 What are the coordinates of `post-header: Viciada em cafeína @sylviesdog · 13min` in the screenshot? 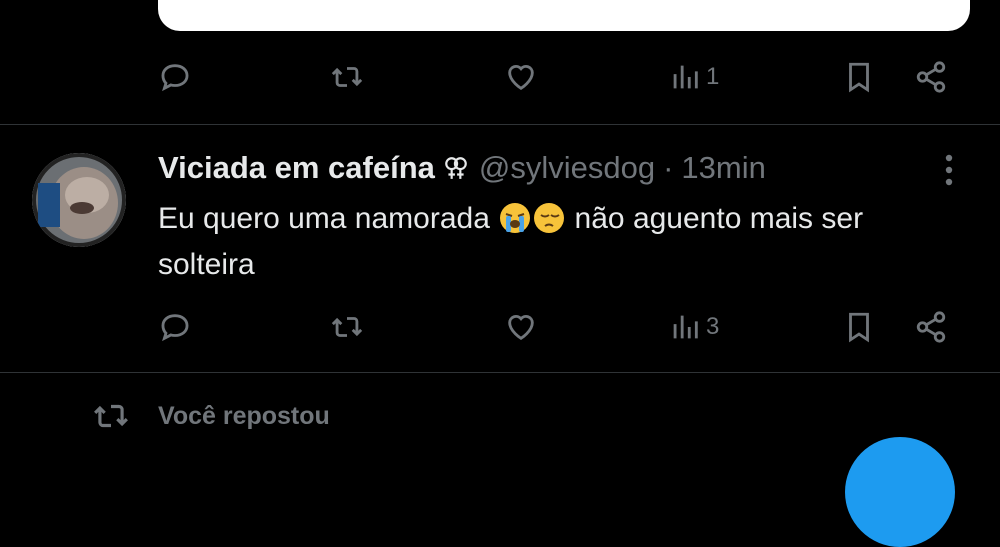 It's located at (462, 168).